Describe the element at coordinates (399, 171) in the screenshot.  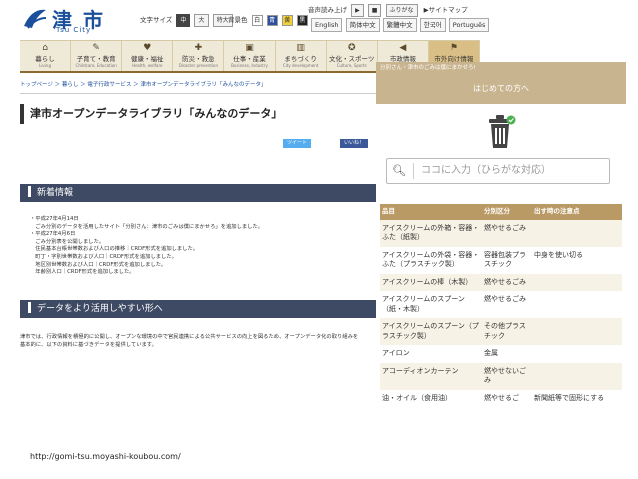
I see `search-icon: 🔍︎` at that location.